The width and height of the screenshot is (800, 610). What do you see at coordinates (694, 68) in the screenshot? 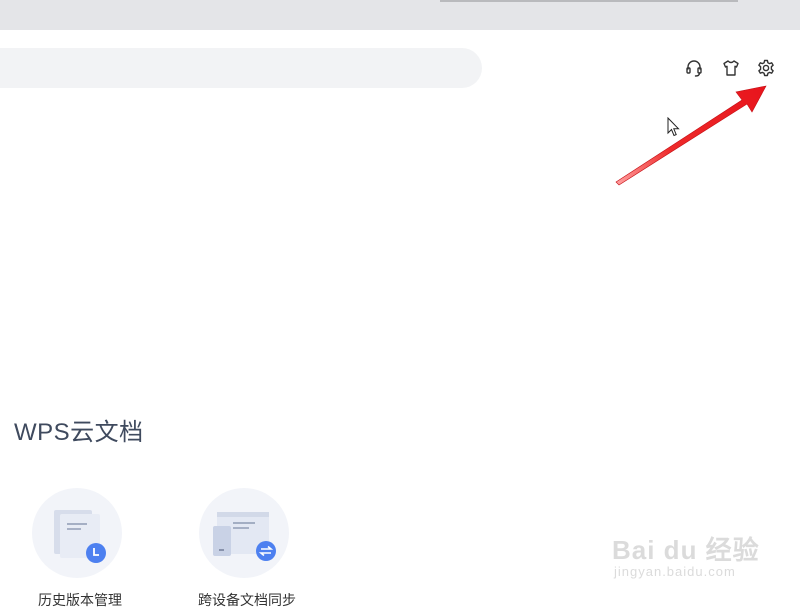
I see `headset-icon` at bounding box center [694, 68].